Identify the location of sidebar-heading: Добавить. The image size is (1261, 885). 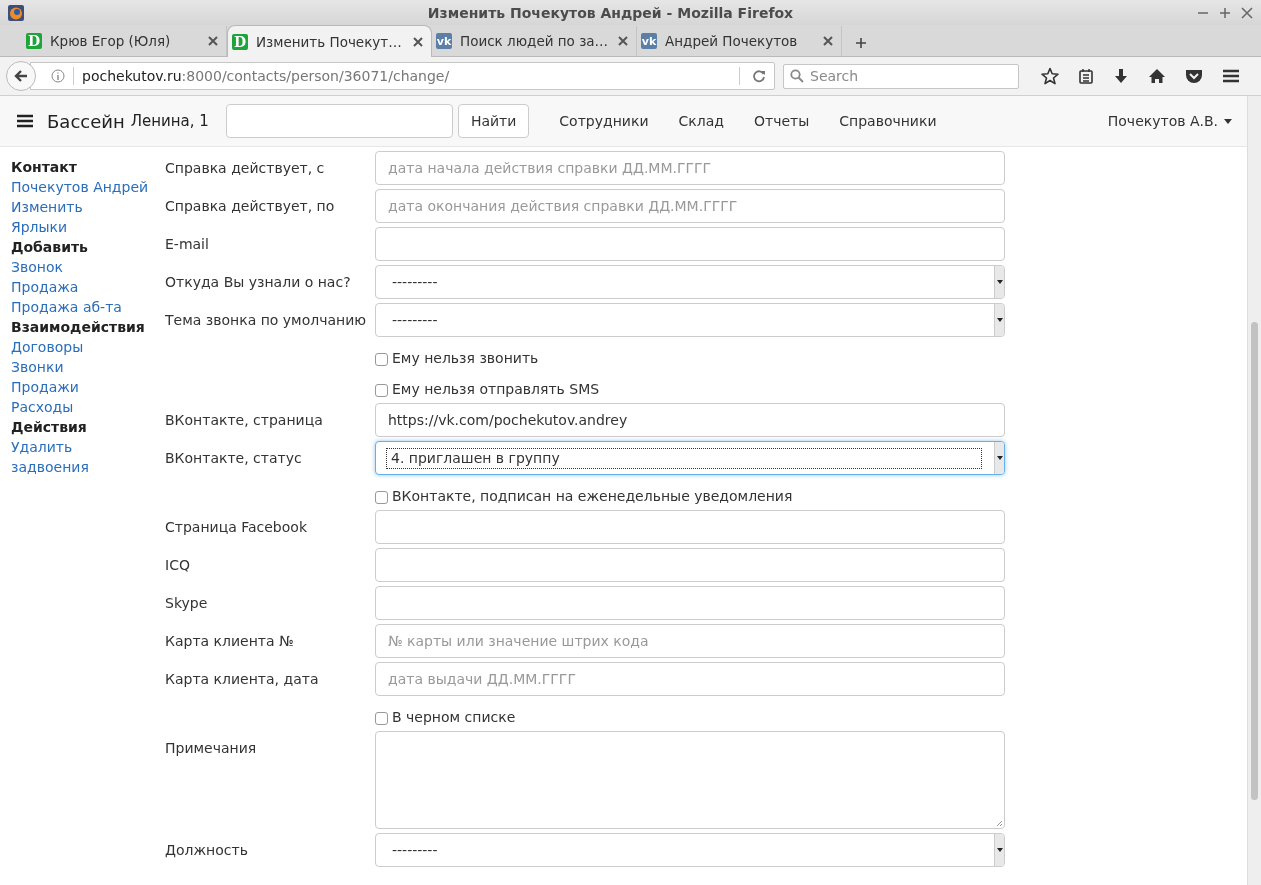
(49, 247).